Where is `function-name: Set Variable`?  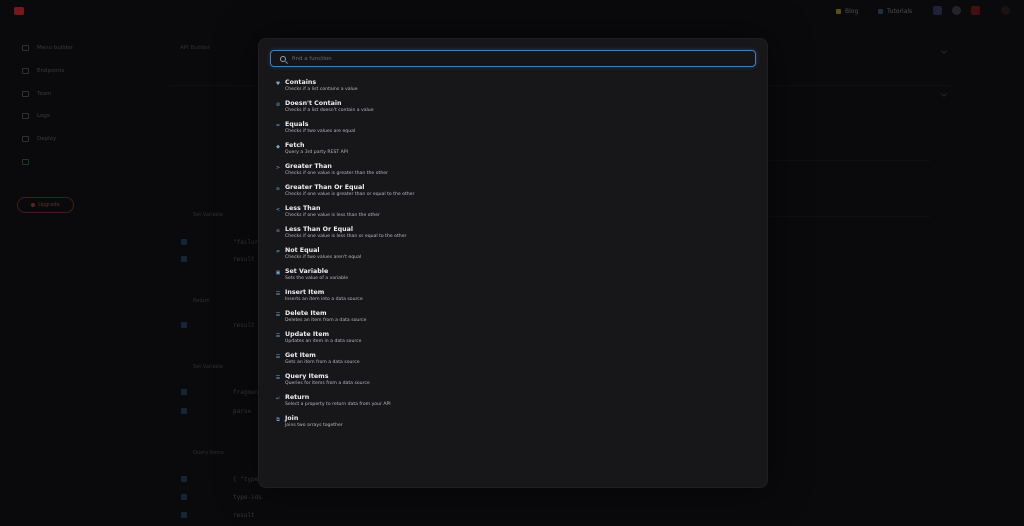
function-name: Set Variable is located at coordinates (307, 271).